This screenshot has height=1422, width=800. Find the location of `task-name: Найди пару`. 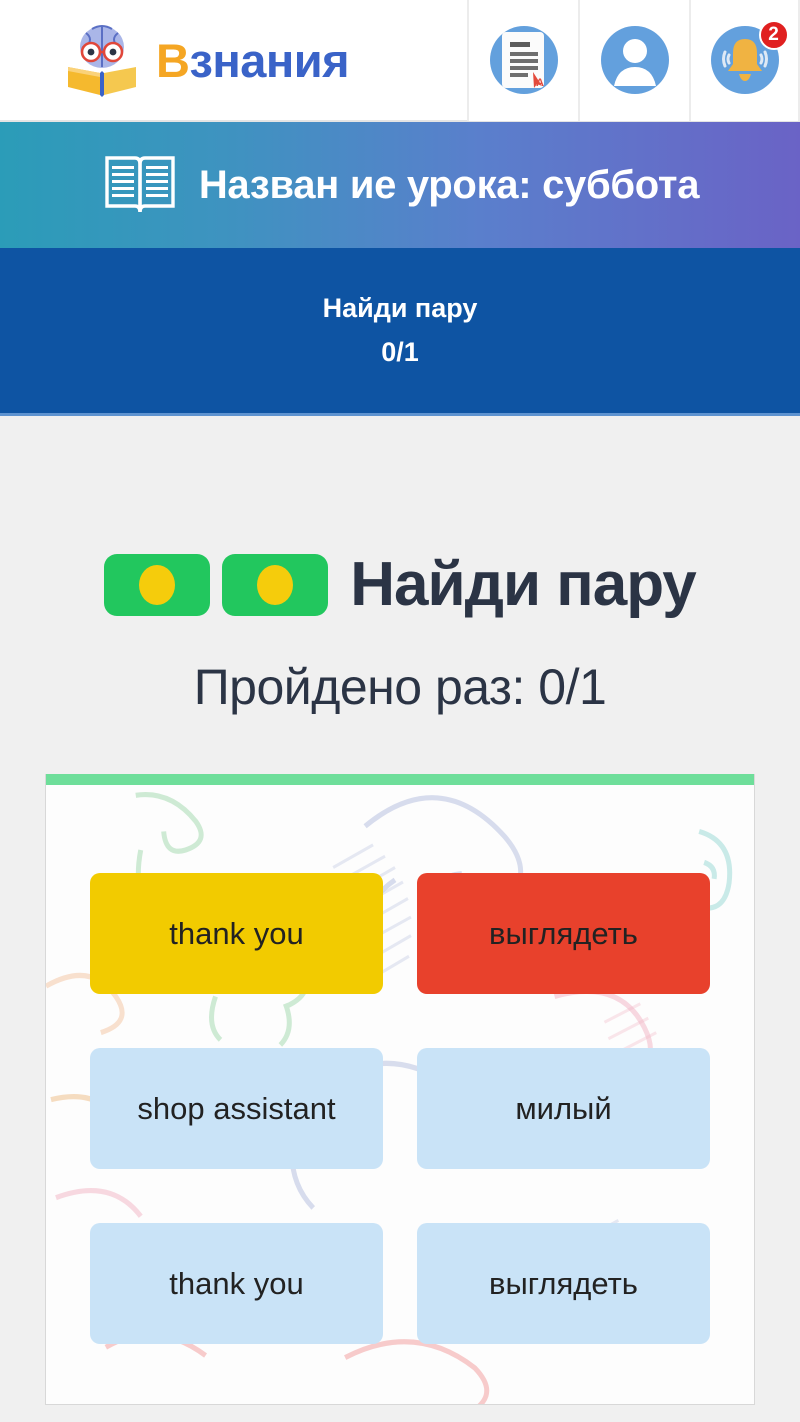

task-name: Найди пару is located at coordinates (400, 308).